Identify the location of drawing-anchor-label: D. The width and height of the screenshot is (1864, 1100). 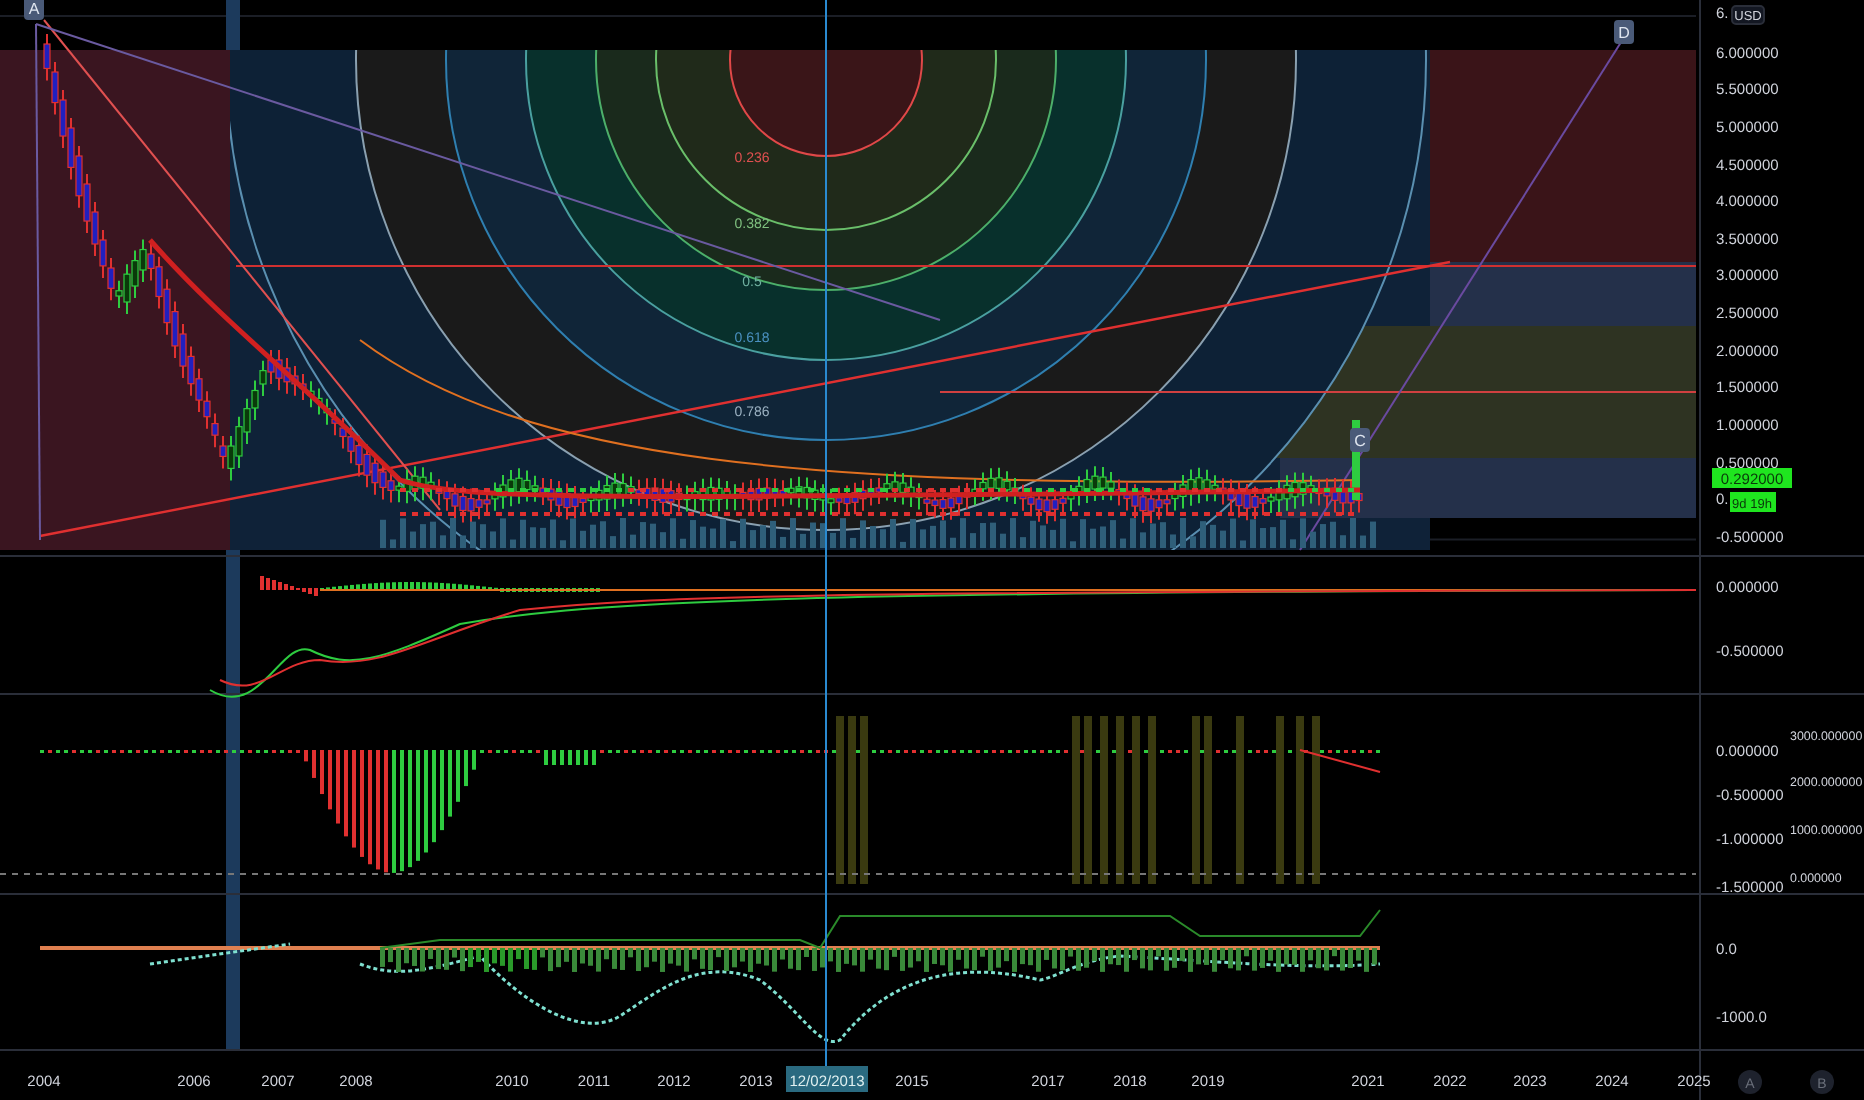
(1624, 32).